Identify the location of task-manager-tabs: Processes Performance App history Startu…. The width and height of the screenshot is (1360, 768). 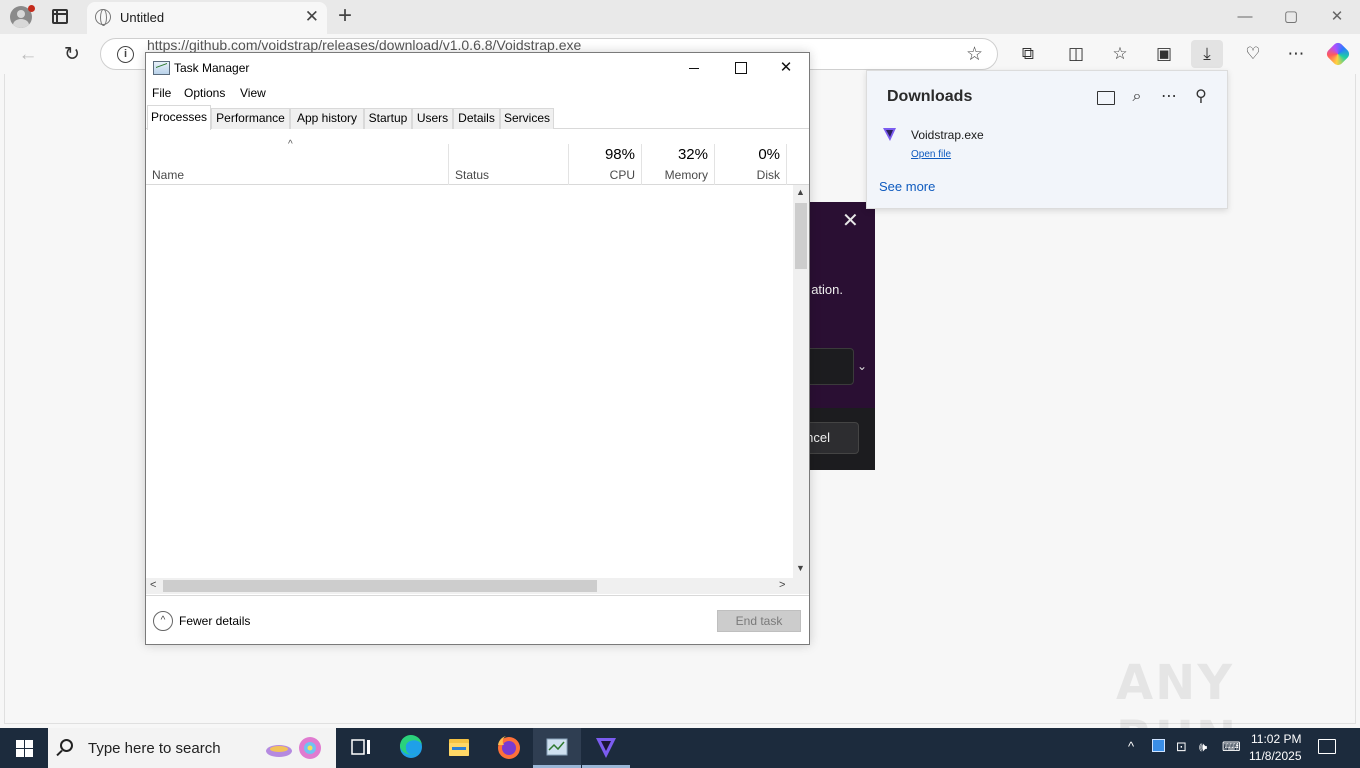
(477, 117).